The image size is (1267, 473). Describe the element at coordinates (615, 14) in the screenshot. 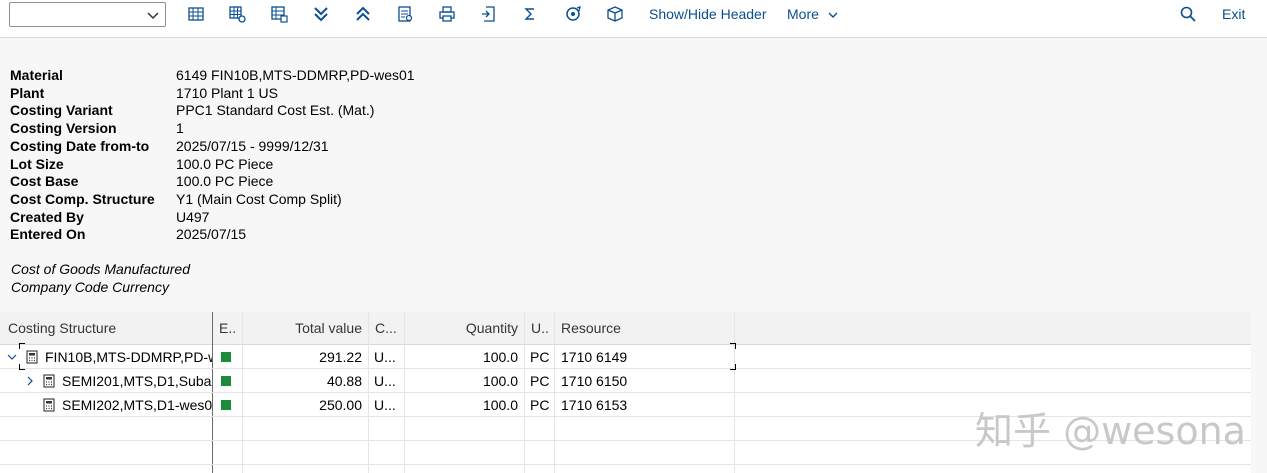

I see `package-icon` at that location.